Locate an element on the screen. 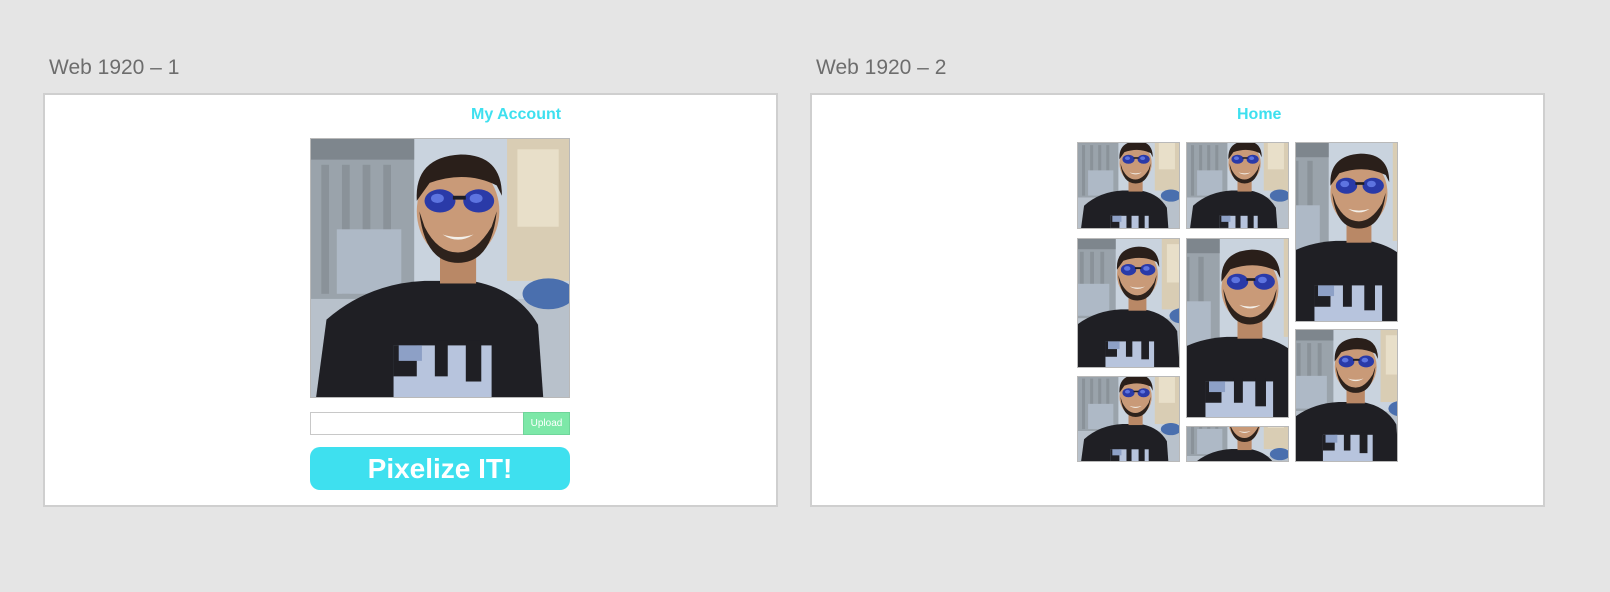 This screenshot has width=1610, height=592. profile-photo is located at coordinates (440, 268).